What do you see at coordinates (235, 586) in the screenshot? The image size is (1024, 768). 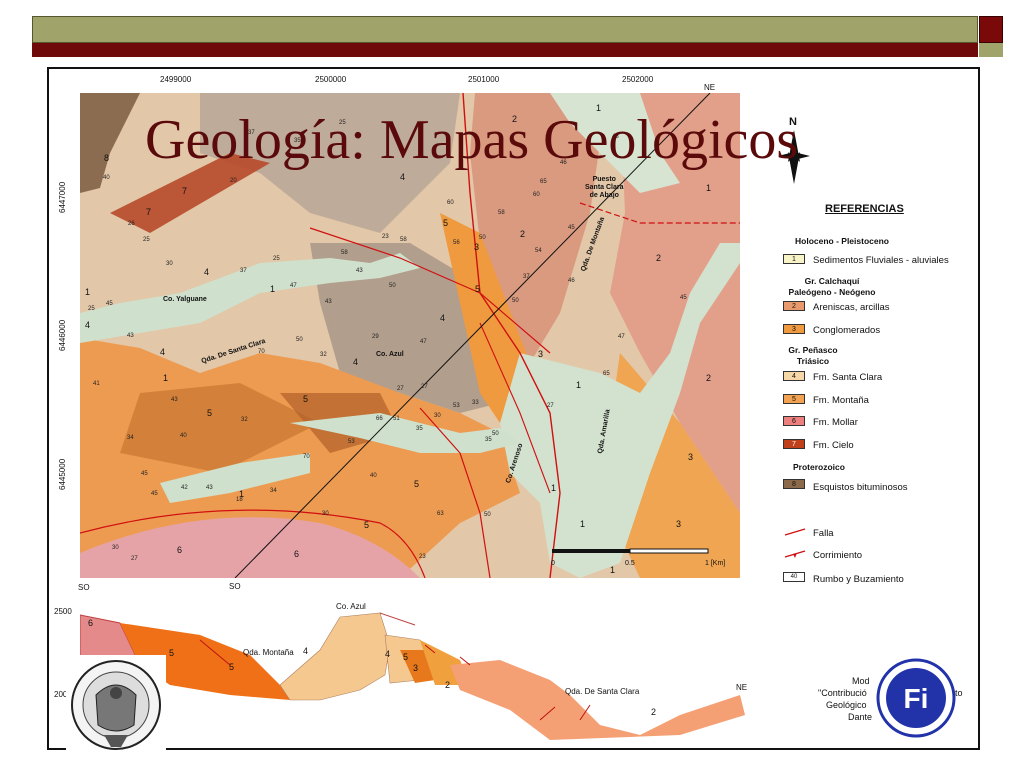 I see `profile-end-so: SO` at bounding box center [235, 586].